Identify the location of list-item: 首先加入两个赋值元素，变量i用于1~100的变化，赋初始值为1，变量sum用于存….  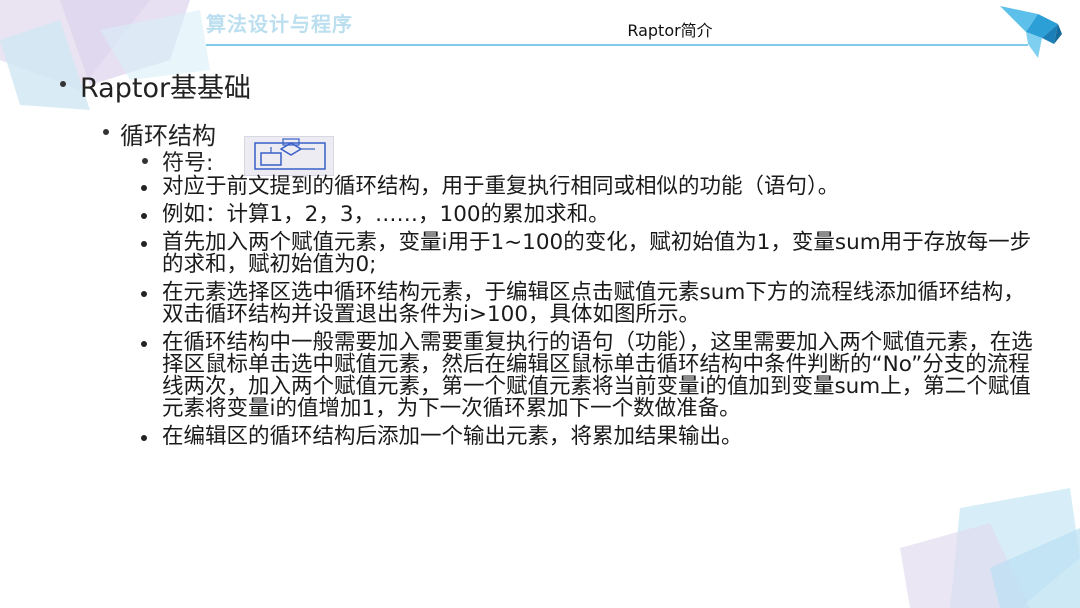
(591, 254).